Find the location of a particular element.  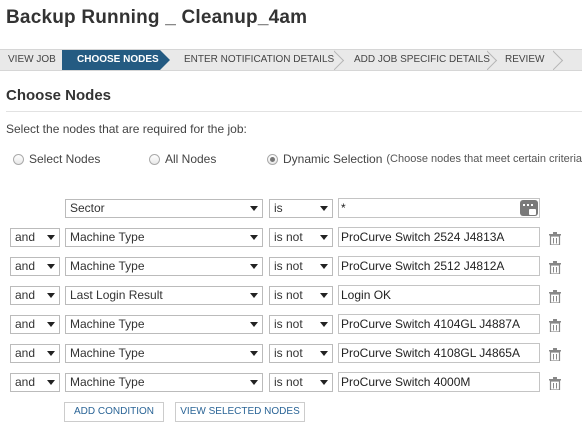

value-input: * is located at coordinates (439, 208).